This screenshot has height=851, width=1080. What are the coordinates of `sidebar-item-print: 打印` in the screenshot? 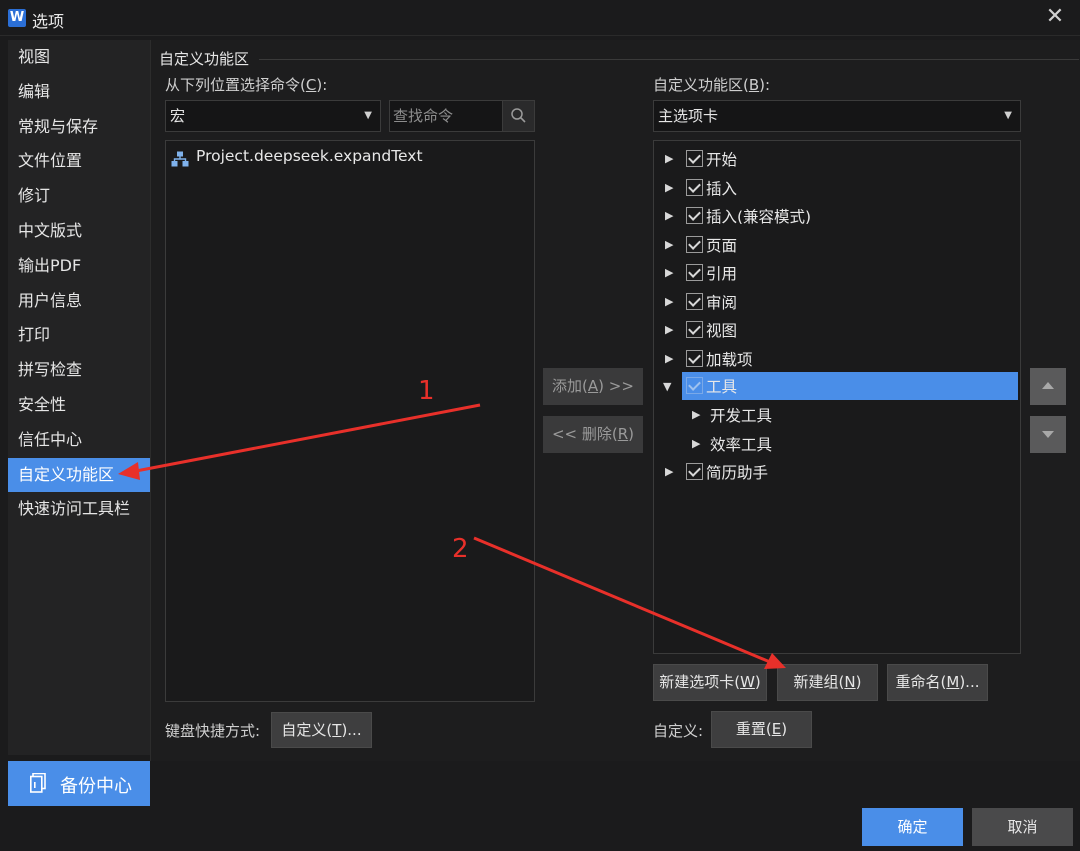 It's located at (79, 335).